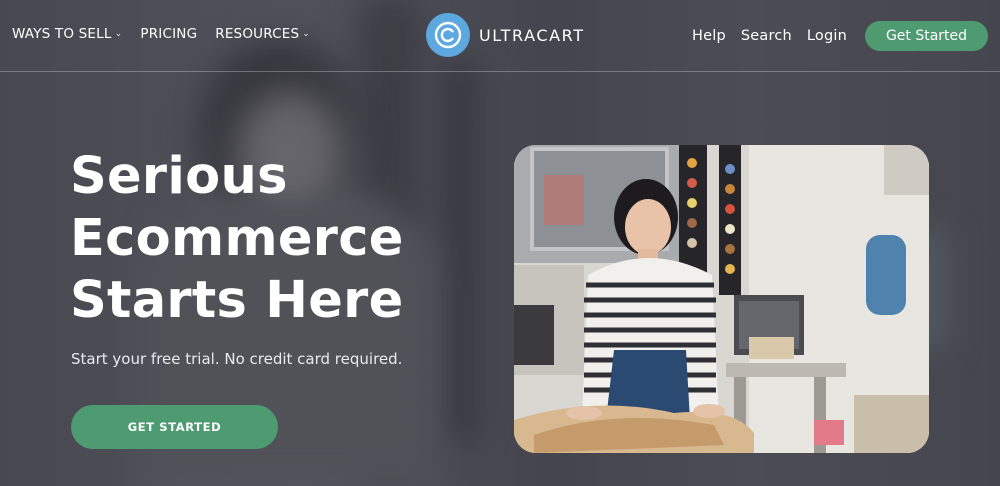 This screenshot has height=486, width=1000. I want to click on nav-left-group: WAYS TO SELL ⌄ PRICING RESOURCES ⌄, so click(161, 34).